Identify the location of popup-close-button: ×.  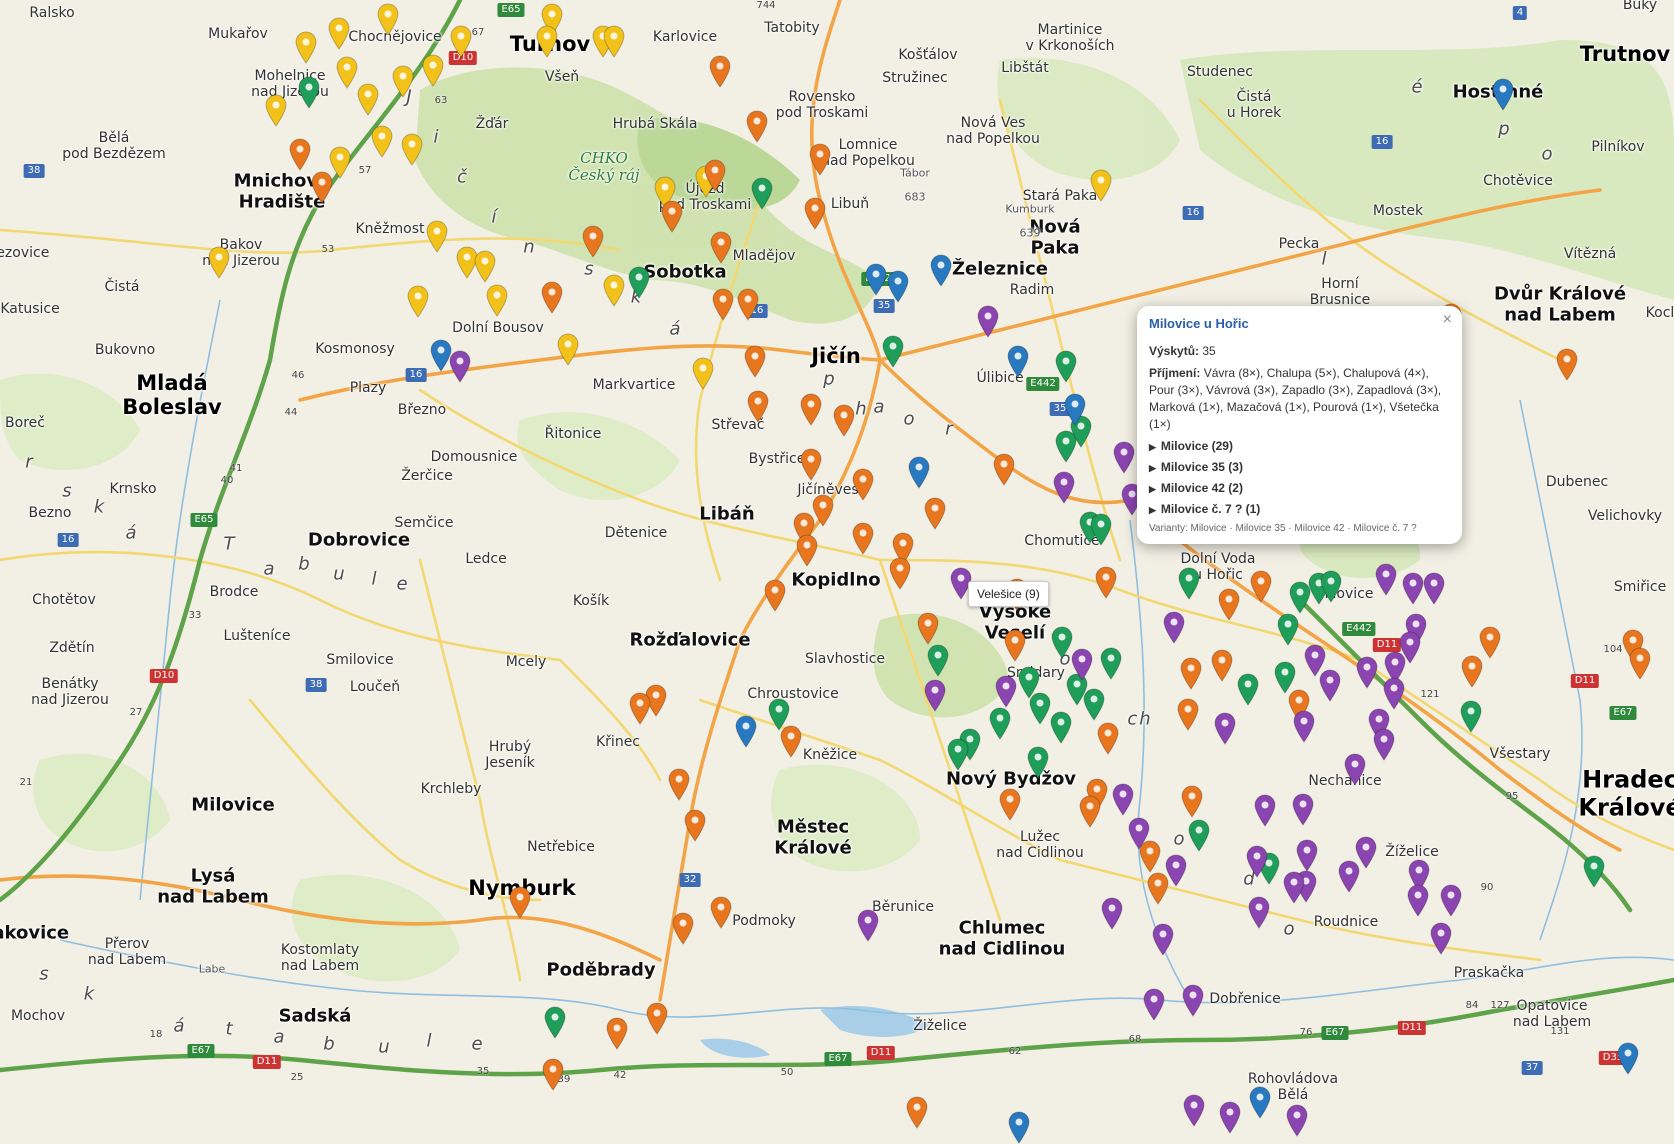
(1447, 320).